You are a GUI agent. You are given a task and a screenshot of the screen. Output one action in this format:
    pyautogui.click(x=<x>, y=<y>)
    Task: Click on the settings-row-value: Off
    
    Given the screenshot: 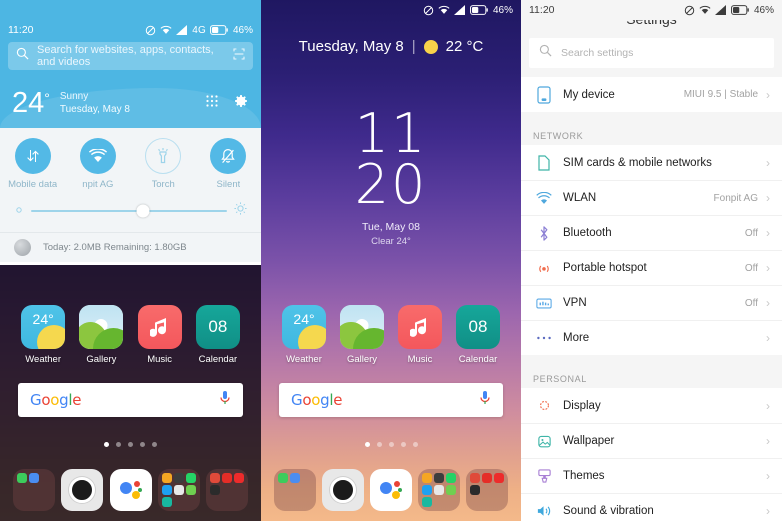 What is the action you would take?
    pyautogui.click(x=751, y=233)
    